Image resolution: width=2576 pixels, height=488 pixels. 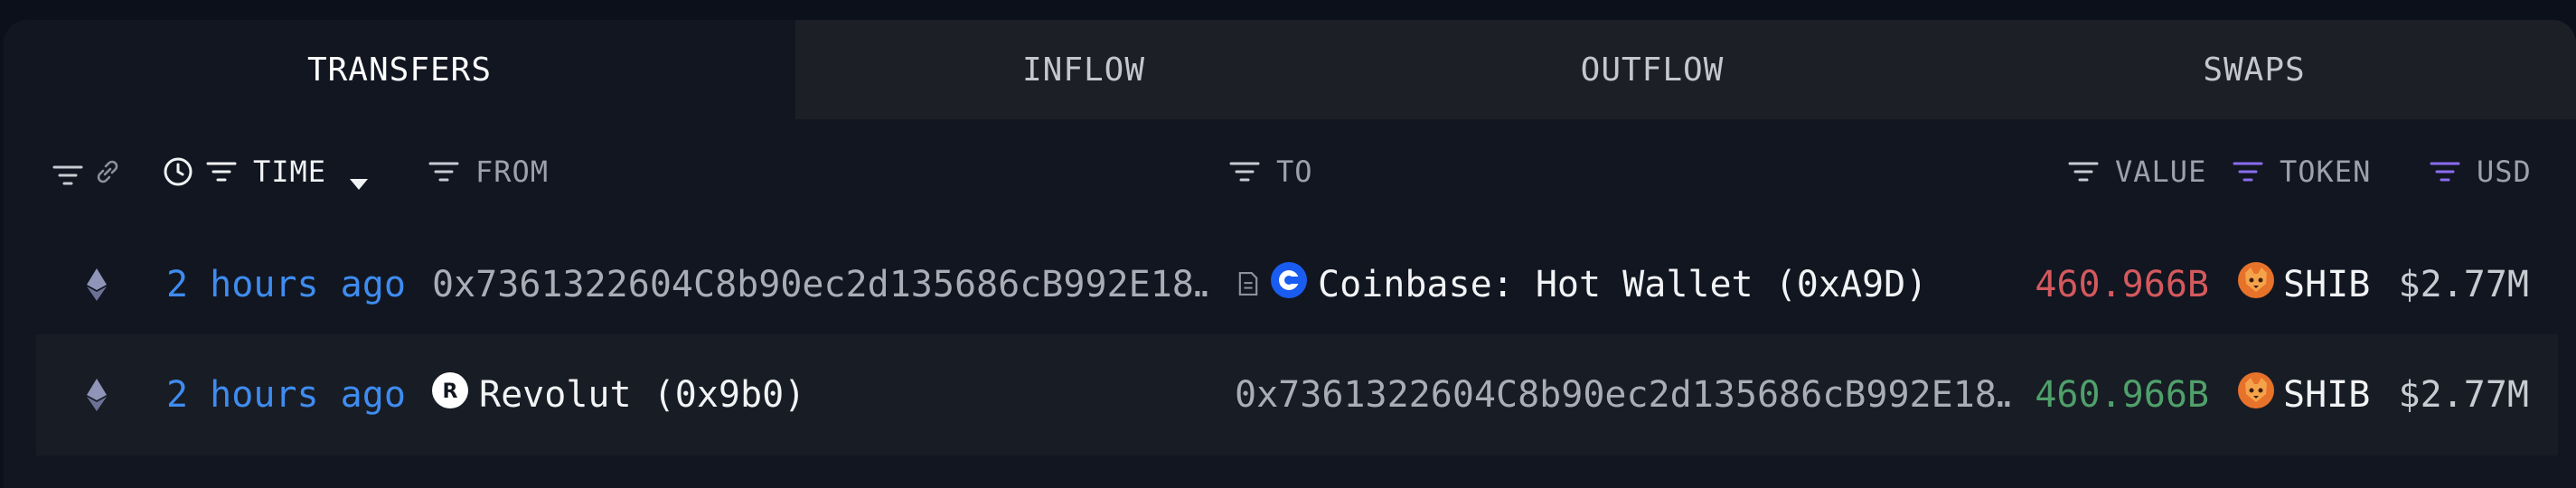 I want to click on time-header-label: TIME, so click(x=290, y=172).